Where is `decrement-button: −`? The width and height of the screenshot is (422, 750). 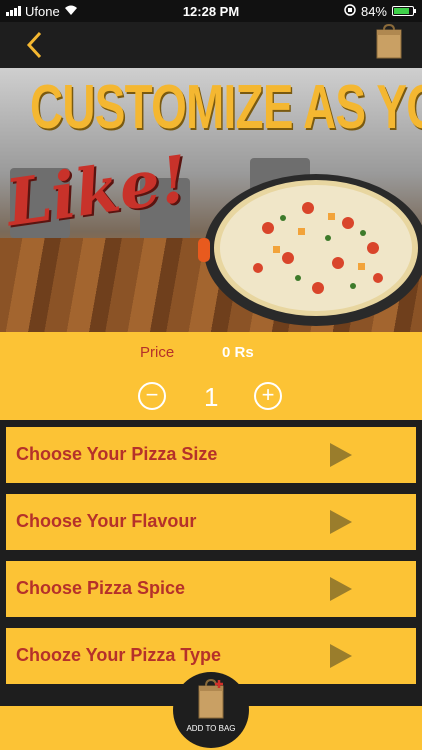 decrement-button: − is located at coordinates (152, 396).